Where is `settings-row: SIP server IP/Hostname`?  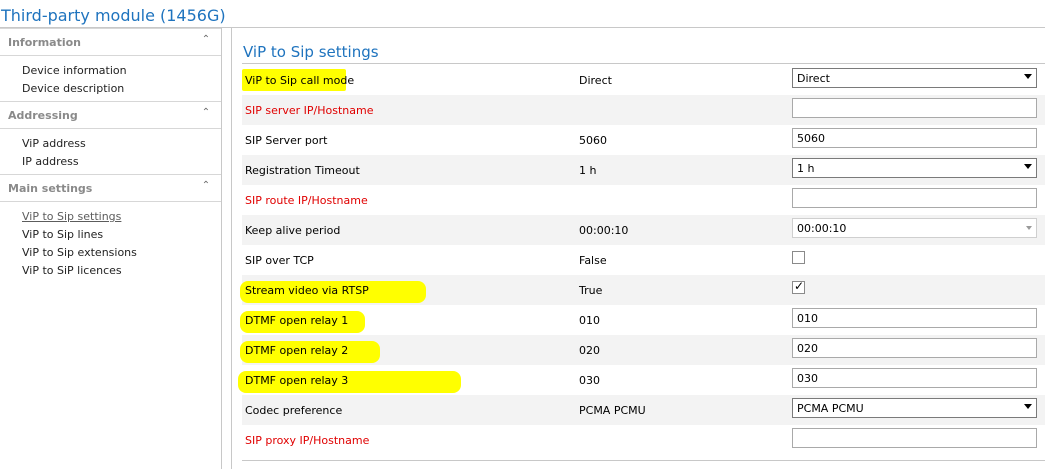 settings-row: SIP server IP/Hostname is located at coordinates (643, 110).